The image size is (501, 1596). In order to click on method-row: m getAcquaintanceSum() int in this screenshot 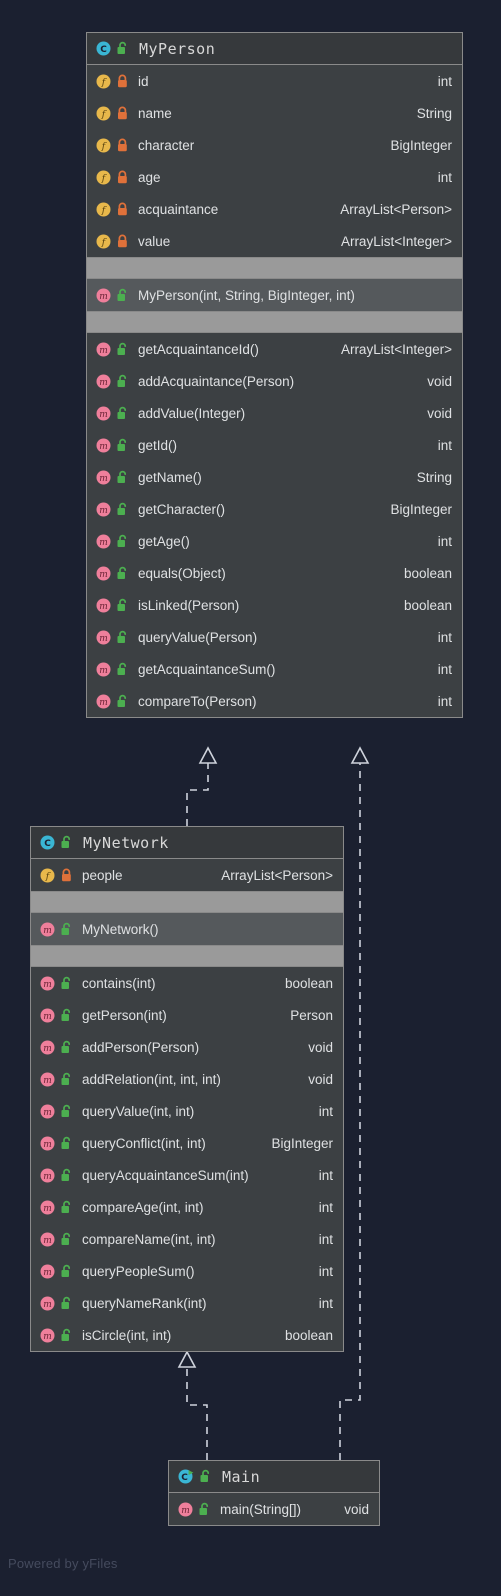, I will do `click(274, 669)`.